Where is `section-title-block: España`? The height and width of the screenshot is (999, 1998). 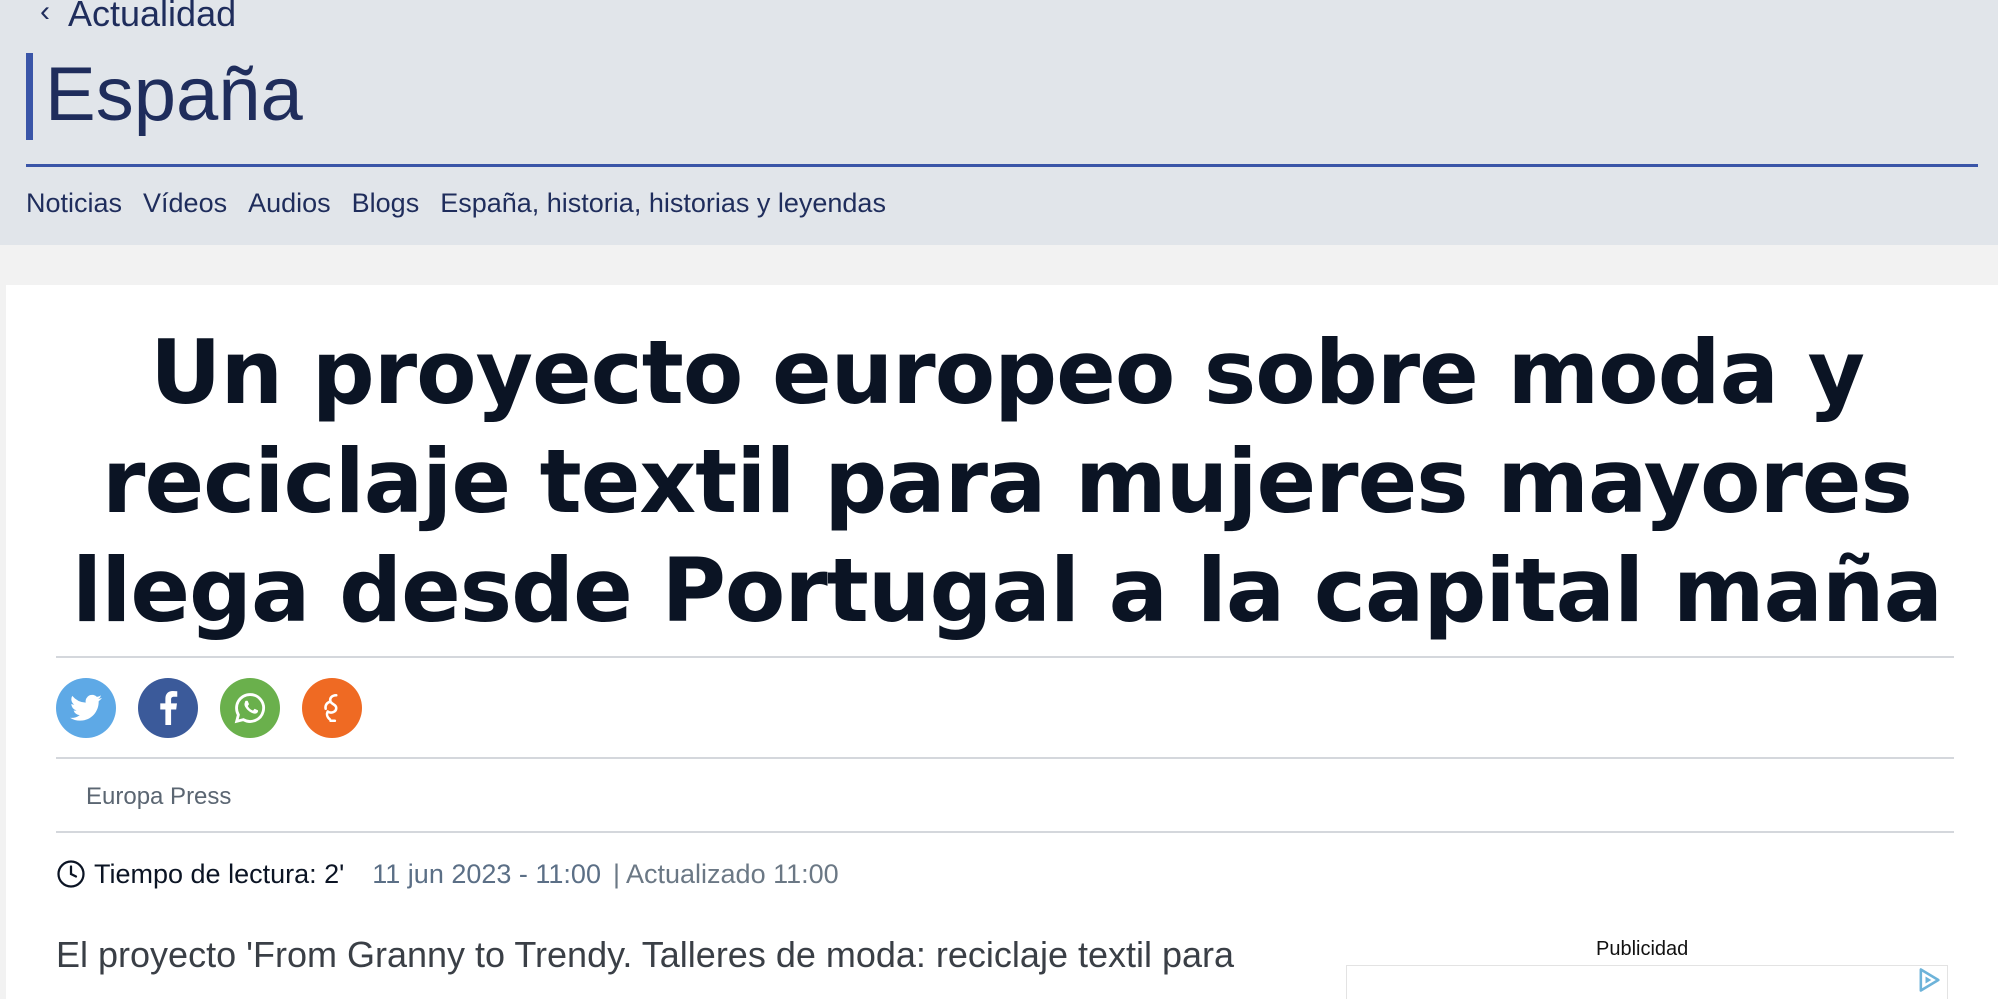 section-title-block: España is located at coordinates (164, 96).